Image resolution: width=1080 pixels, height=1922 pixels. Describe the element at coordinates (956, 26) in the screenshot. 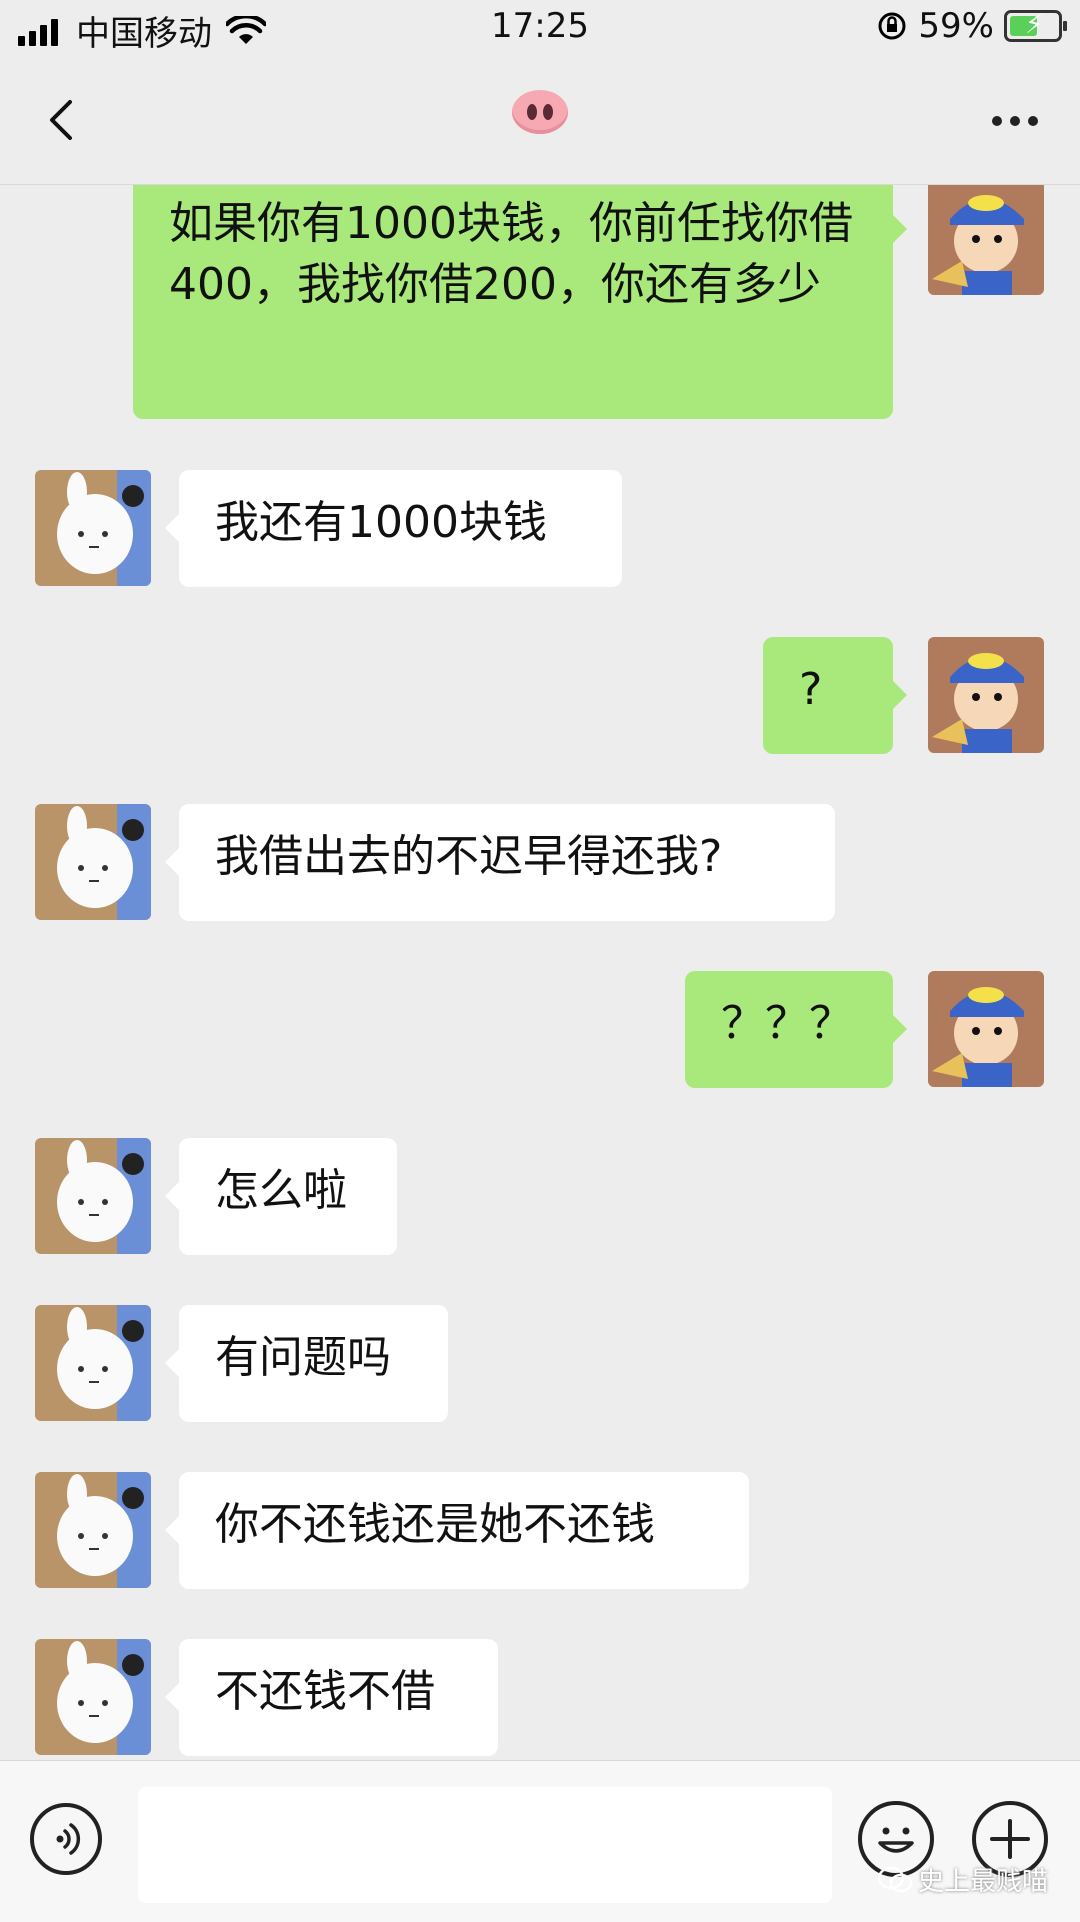

I see `battery-percent: 59%` at that location.